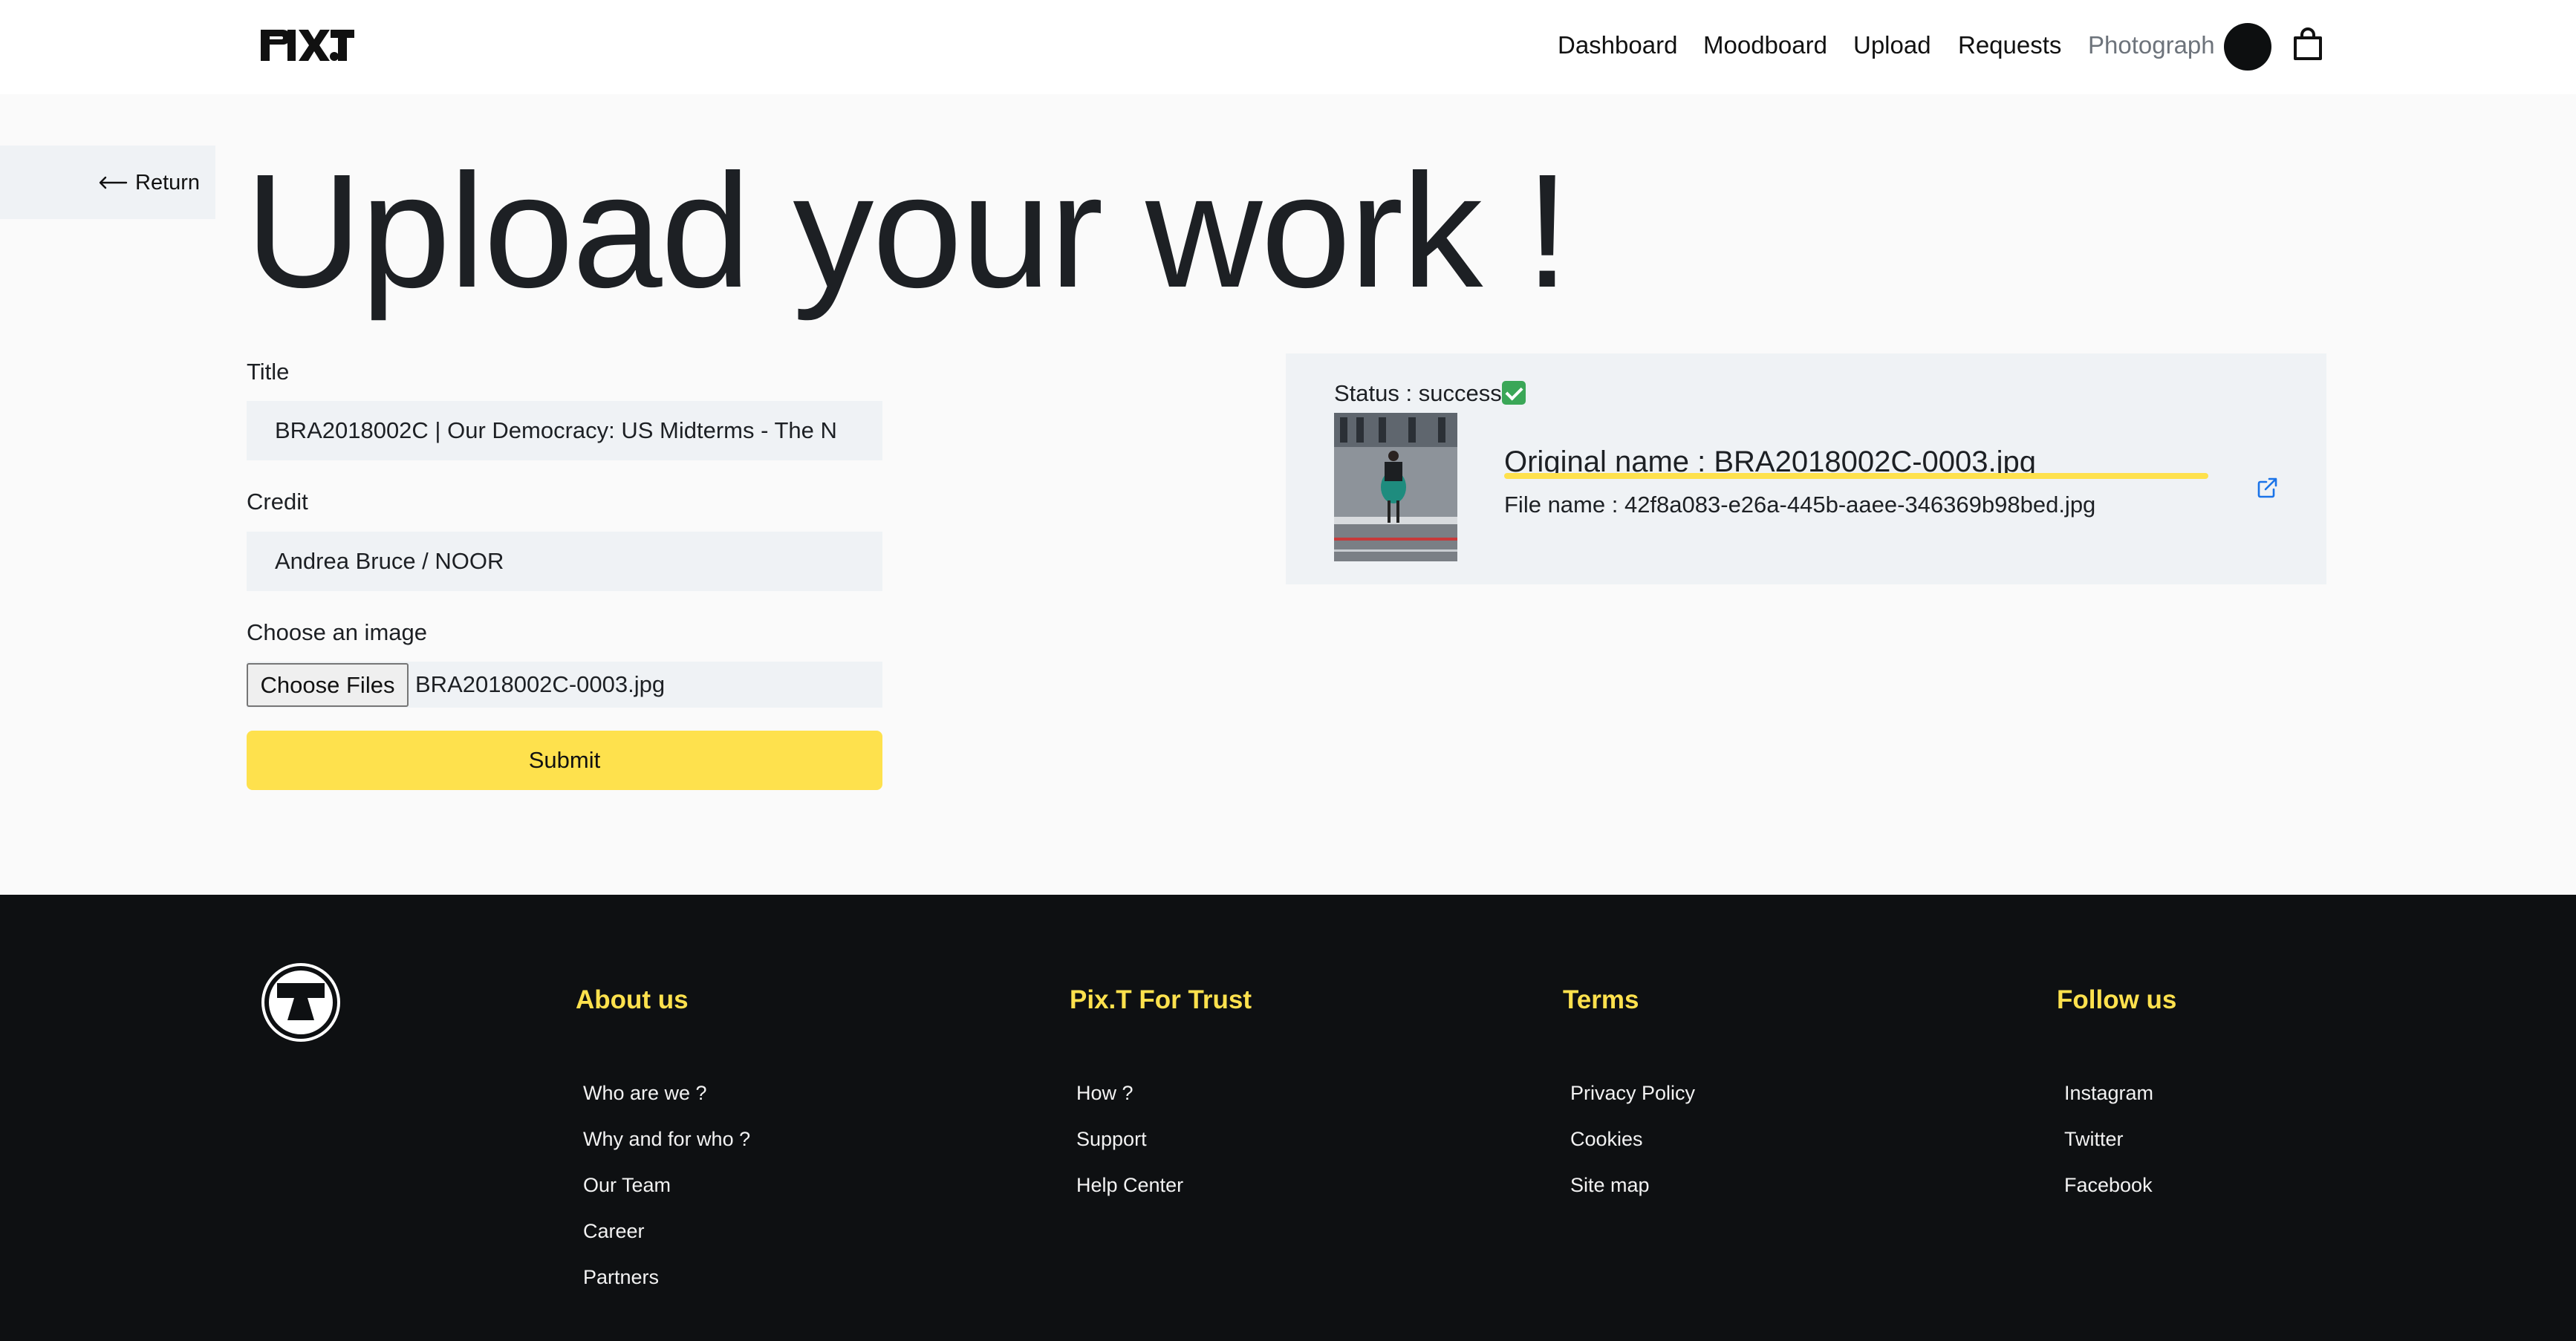 The image size is (2576, 1341). What do you see at coordinates (907, 232) in the screenshot?
I see `page-title: Upload your work !` at bounding box center [907, 232].